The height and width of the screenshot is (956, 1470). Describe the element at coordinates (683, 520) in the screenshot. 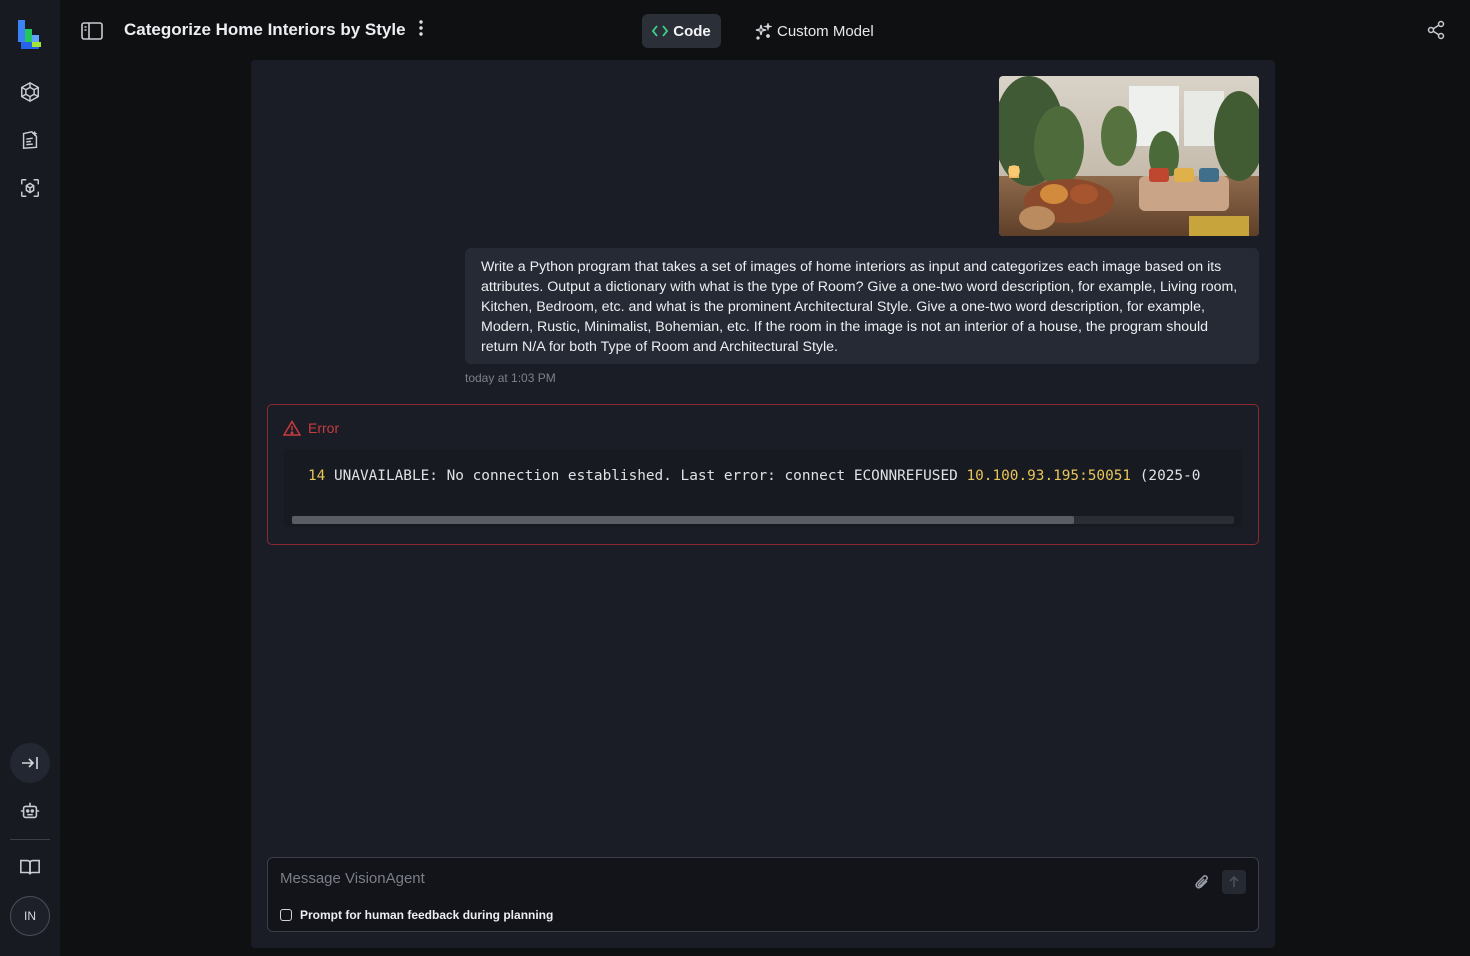

I see `scrollbar-thumb` at that location.